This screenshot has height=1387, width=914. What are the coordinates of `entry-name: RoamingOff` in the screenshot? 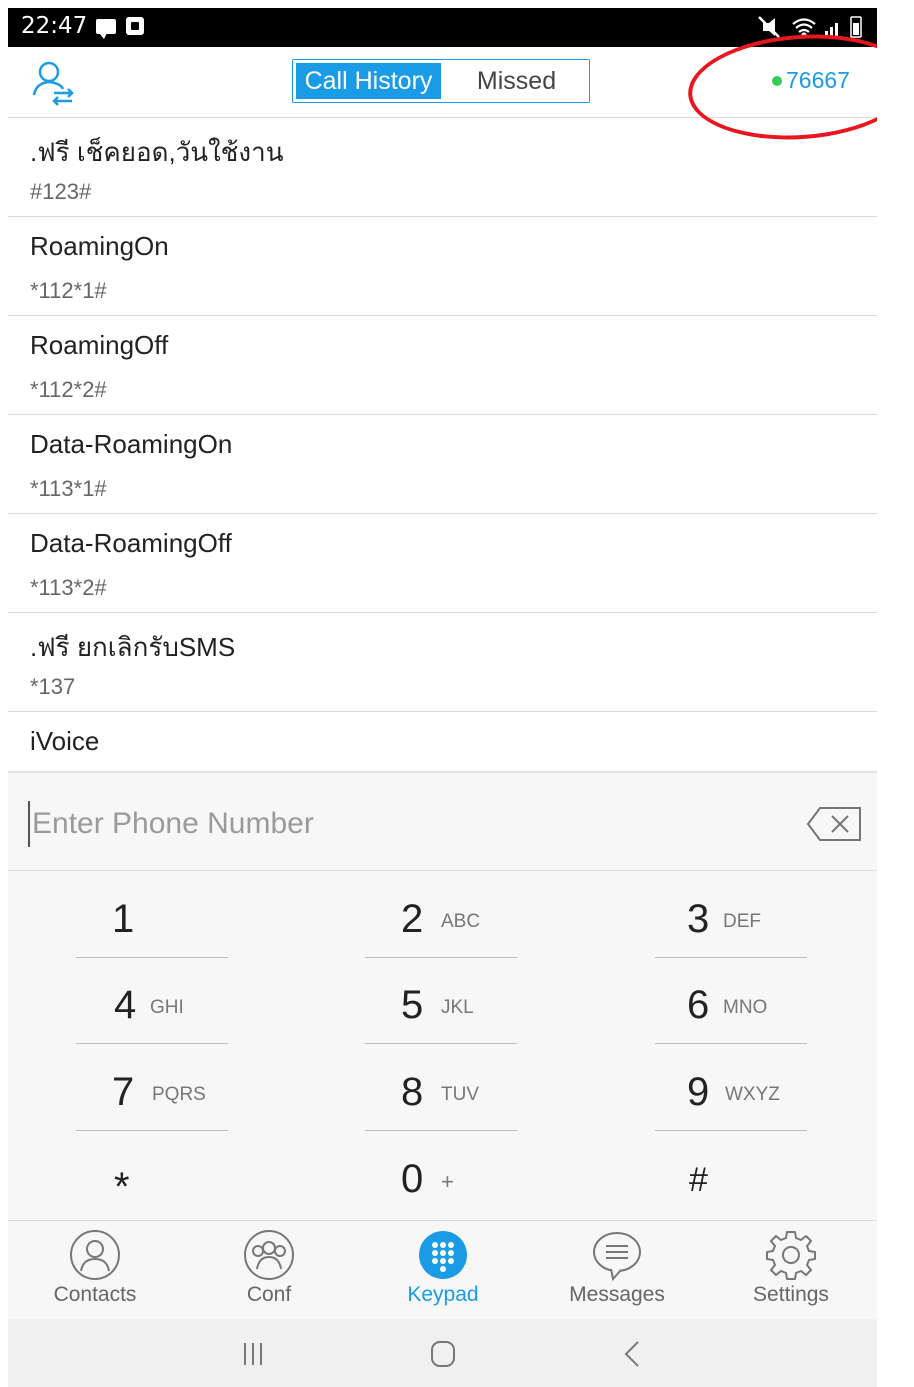 It's located at (99, 345).